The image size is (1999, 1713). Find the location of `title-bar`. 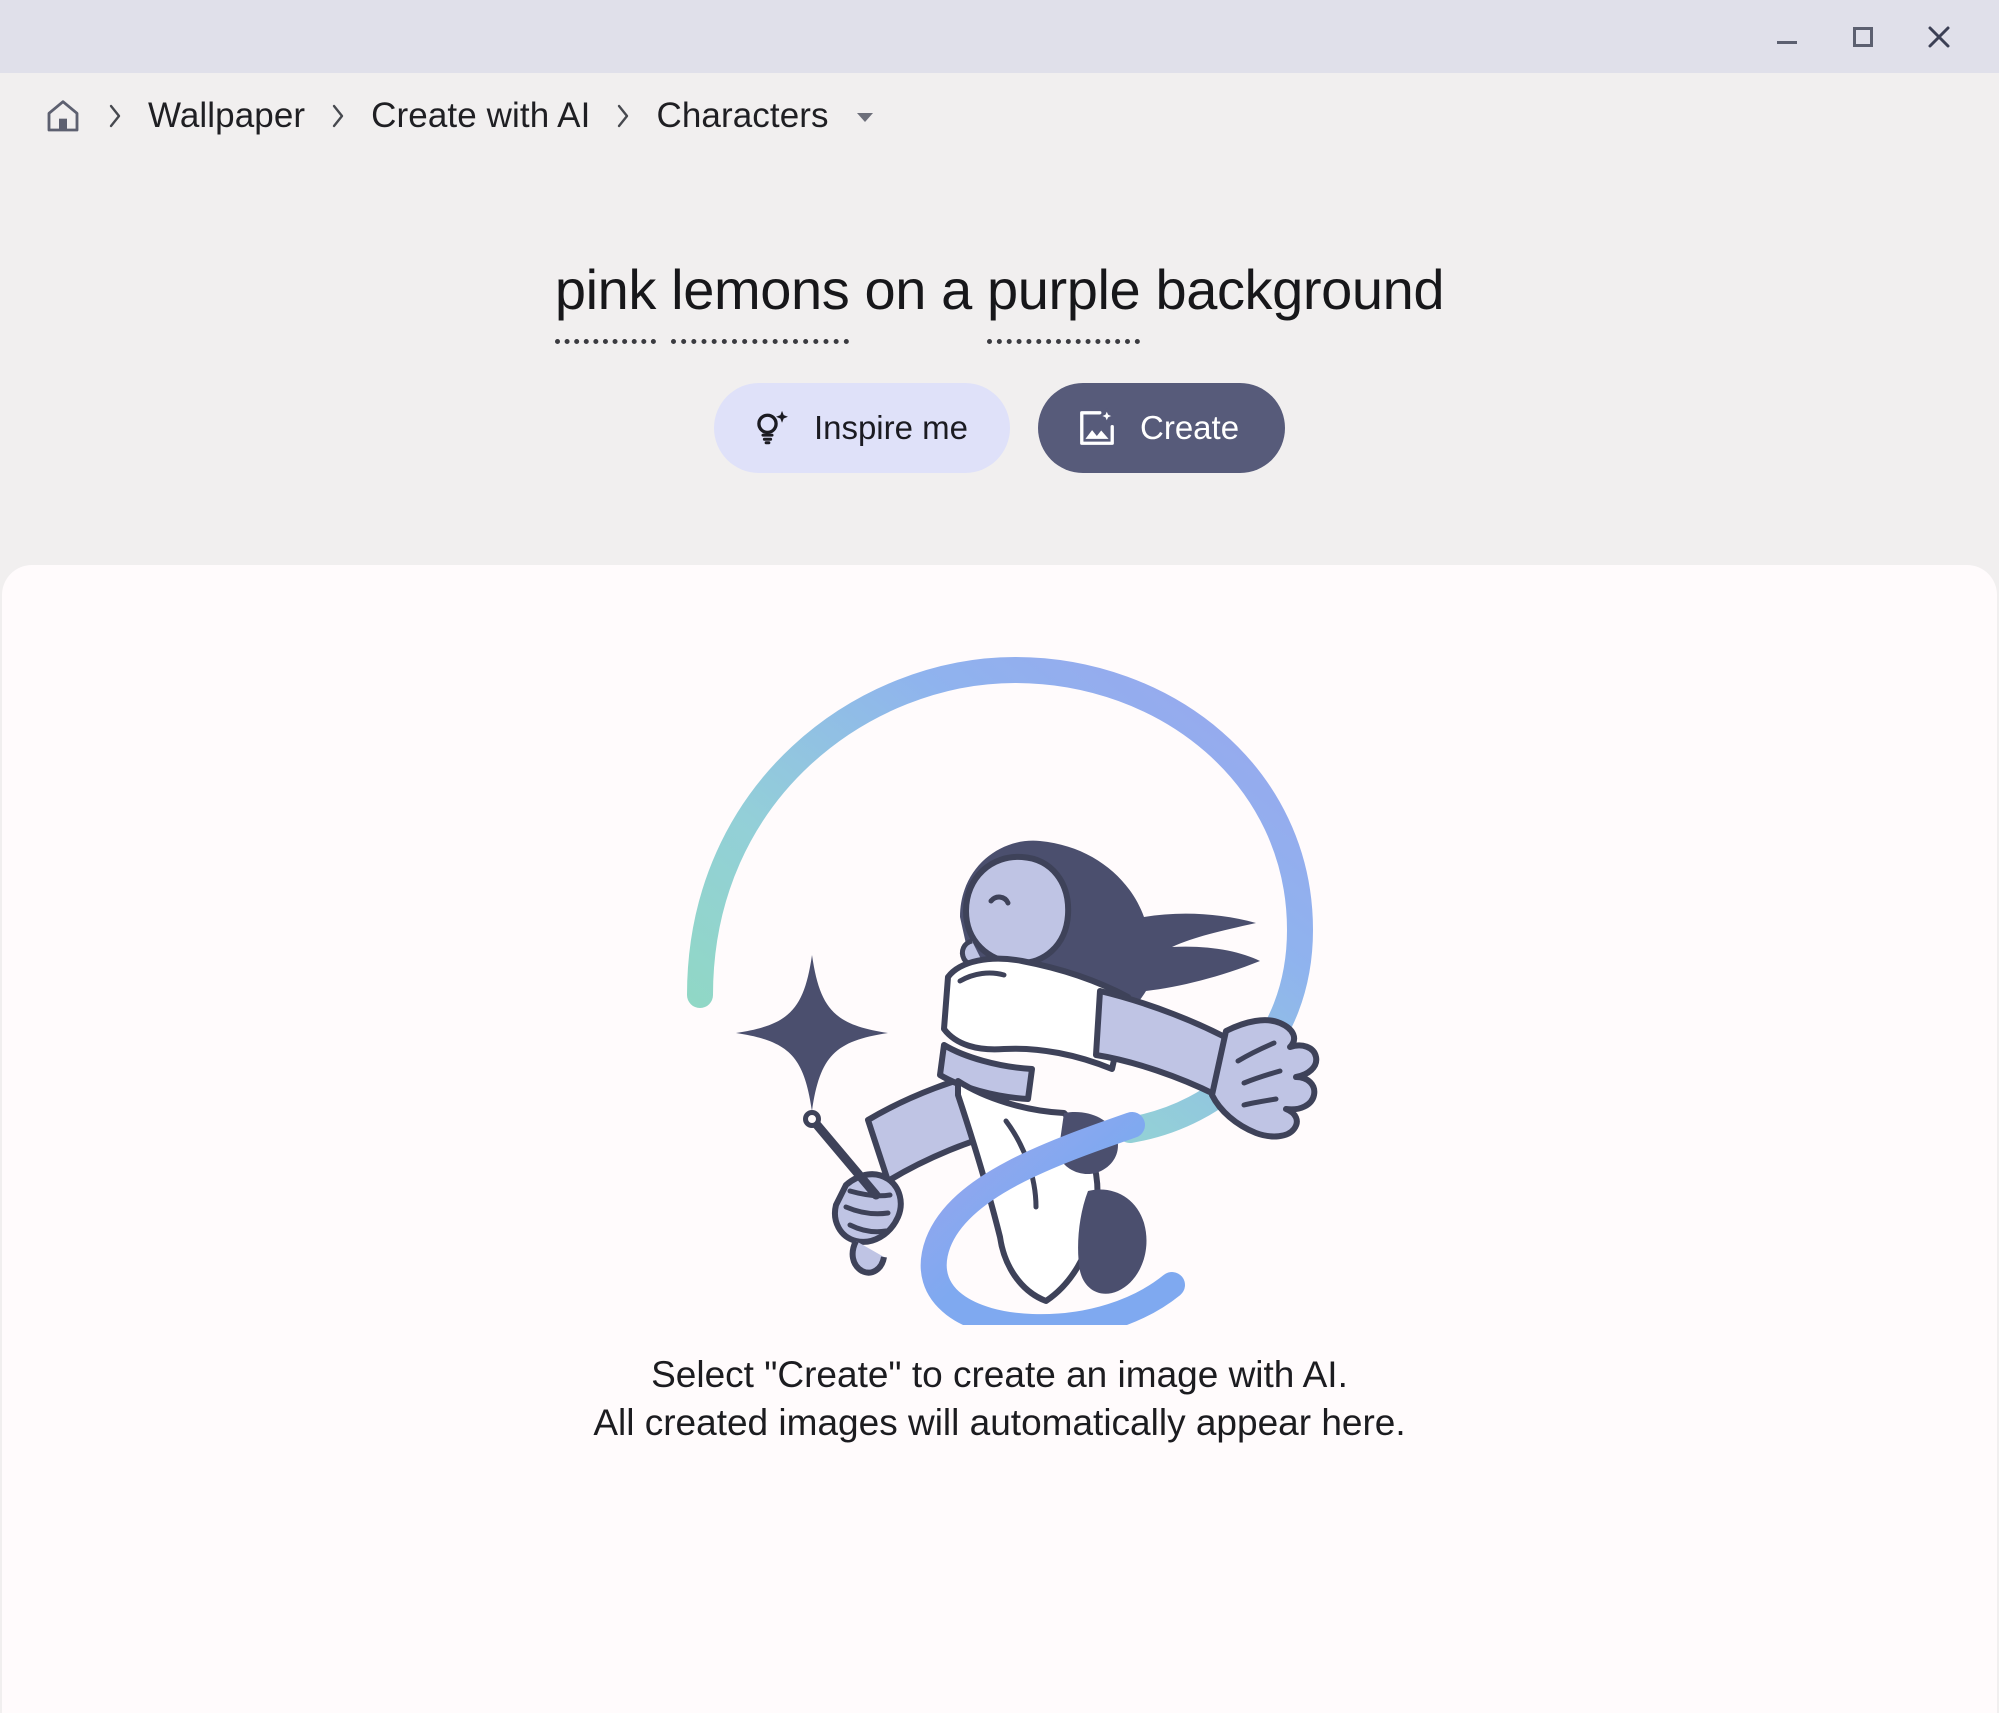

title-bar is located at coordinates (999, 36).